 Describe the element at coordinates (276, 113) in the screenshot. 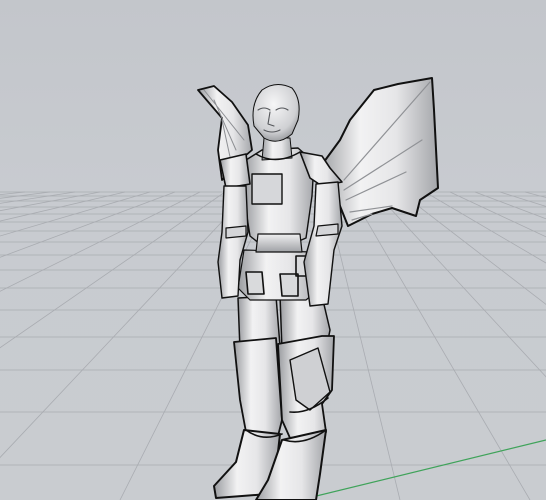

I see `head` at that location.